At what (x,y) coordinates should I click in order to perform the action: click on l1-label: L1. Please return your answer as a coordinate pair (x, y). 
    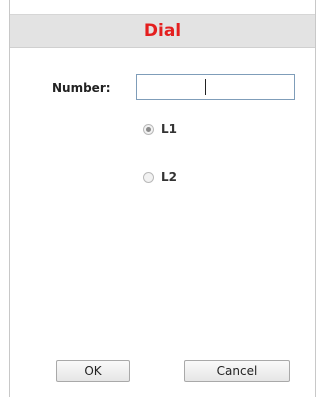
    Looking at the image, I should click on (169, 129).